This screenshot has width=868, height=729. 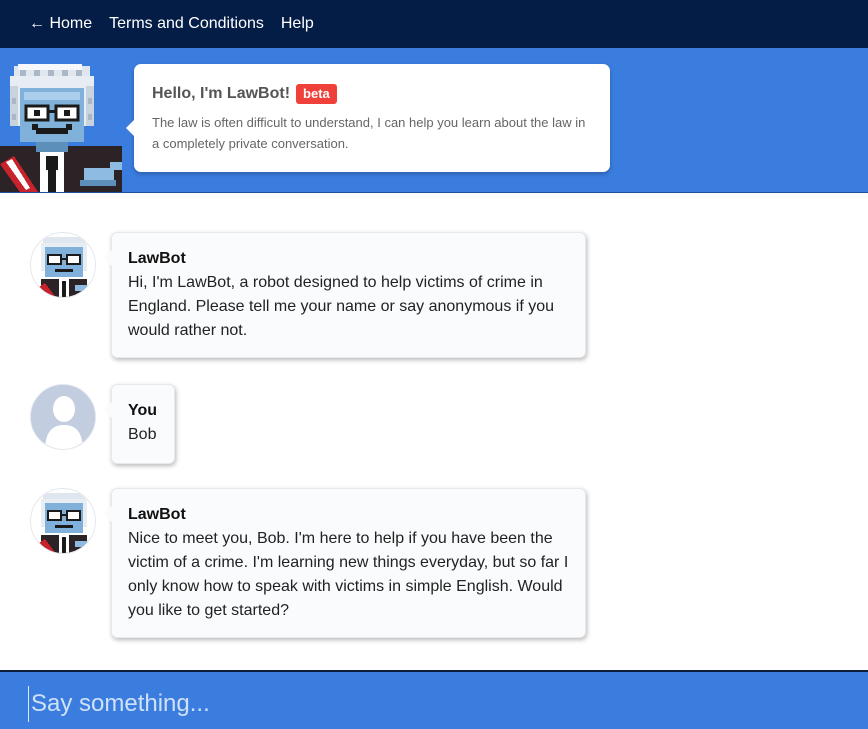 I want to click on top-nav: ← Home Terms and Conditions Help, so click(x=434, y=24).